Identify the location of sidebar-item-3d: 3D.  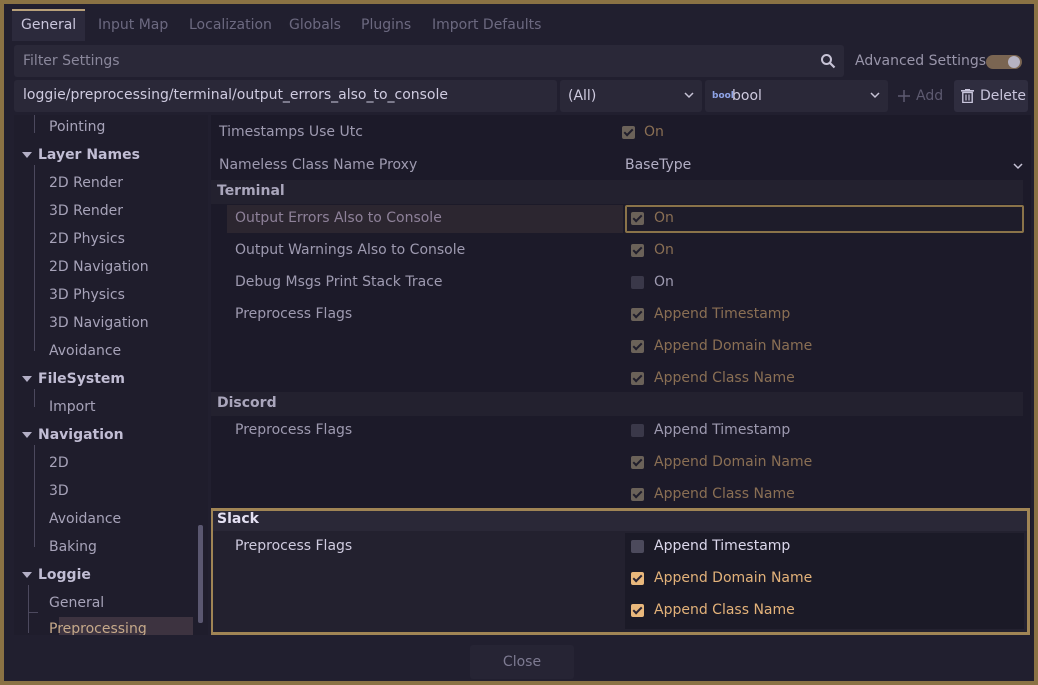
(59, 491).